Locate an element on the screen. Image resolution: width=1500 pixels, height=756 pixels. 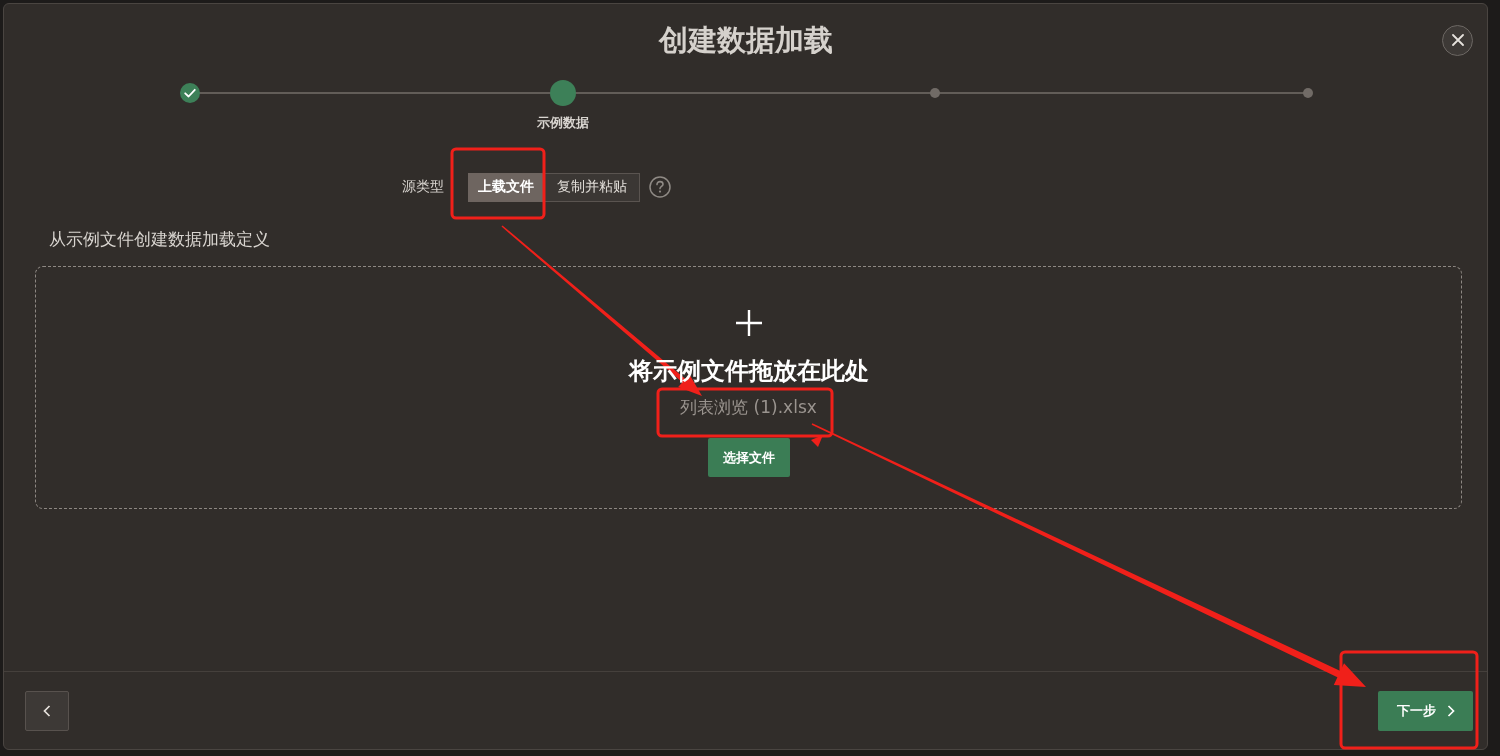
close-icon is located at coordinates (1457, 40).